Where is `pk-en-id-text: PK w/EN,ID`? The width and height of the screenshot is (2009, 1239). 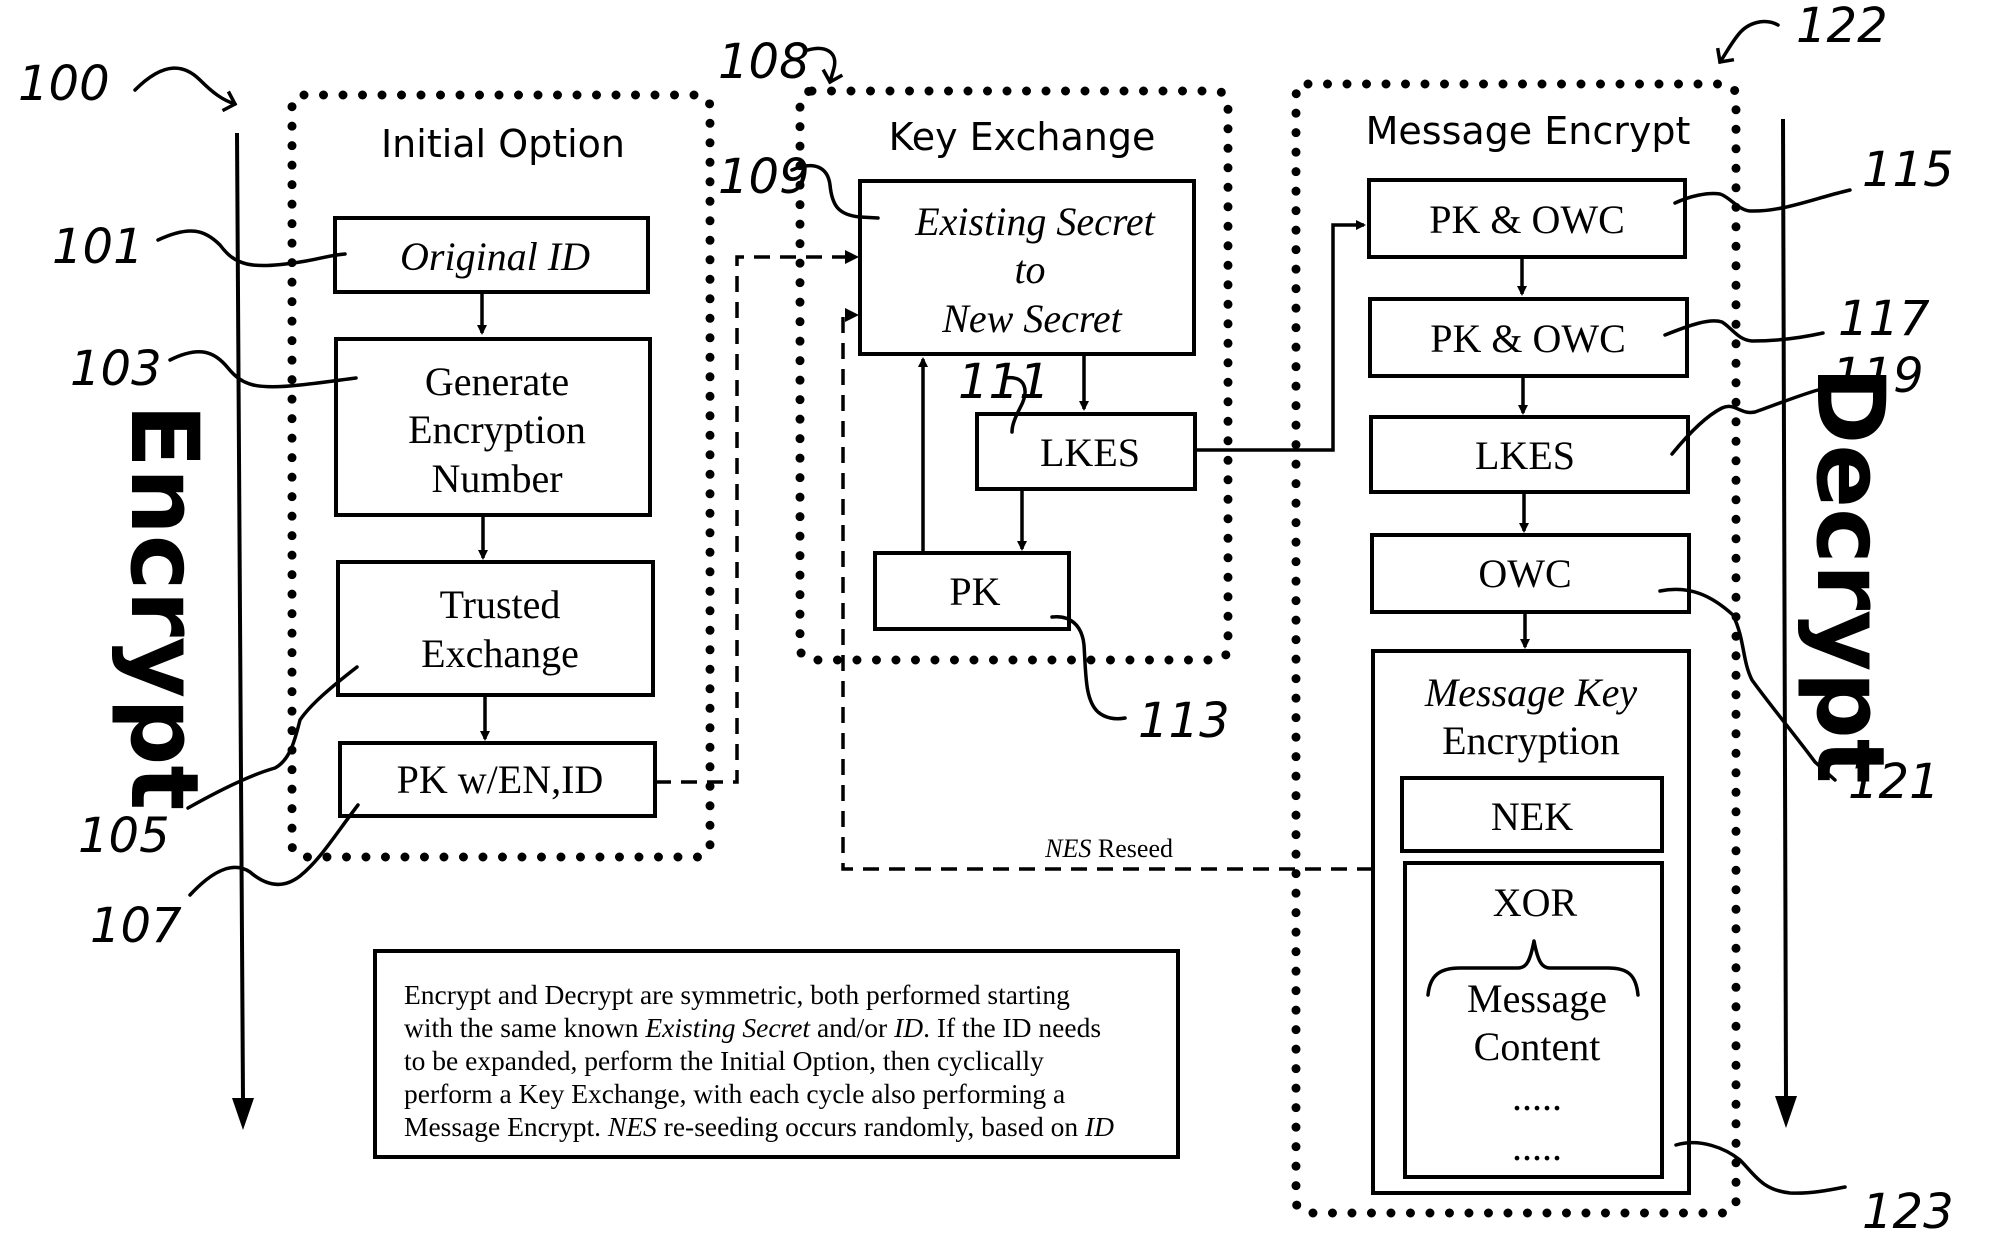
pk-en-id-text: PK w/EN,ID is located at coordinates (500, 779).